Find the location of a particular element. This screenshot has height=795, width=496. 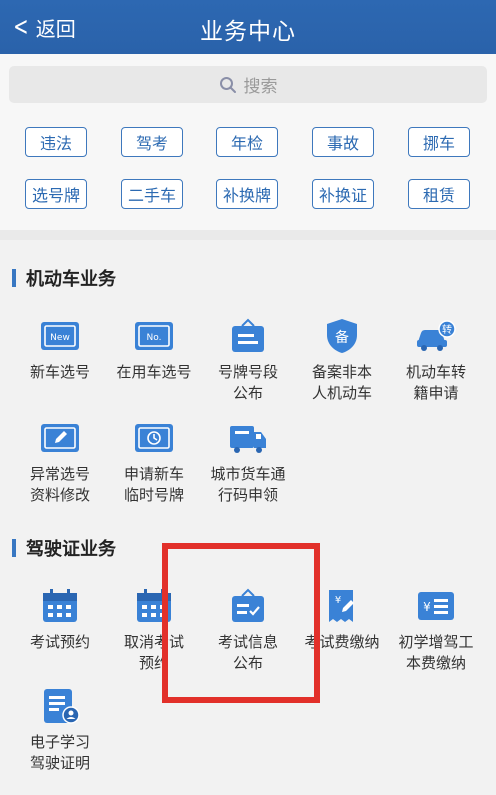

svg-text: No. is located at coordinates (154, 338).